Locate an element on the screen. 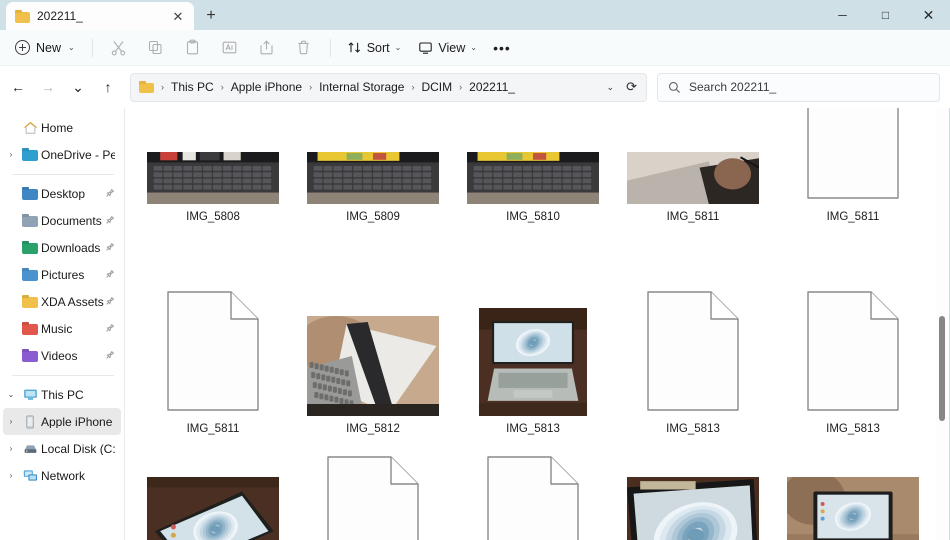 The width and height of the screenshot is (950, 540). sidebar-item-label: Videos is located at coordinates (59, 355).